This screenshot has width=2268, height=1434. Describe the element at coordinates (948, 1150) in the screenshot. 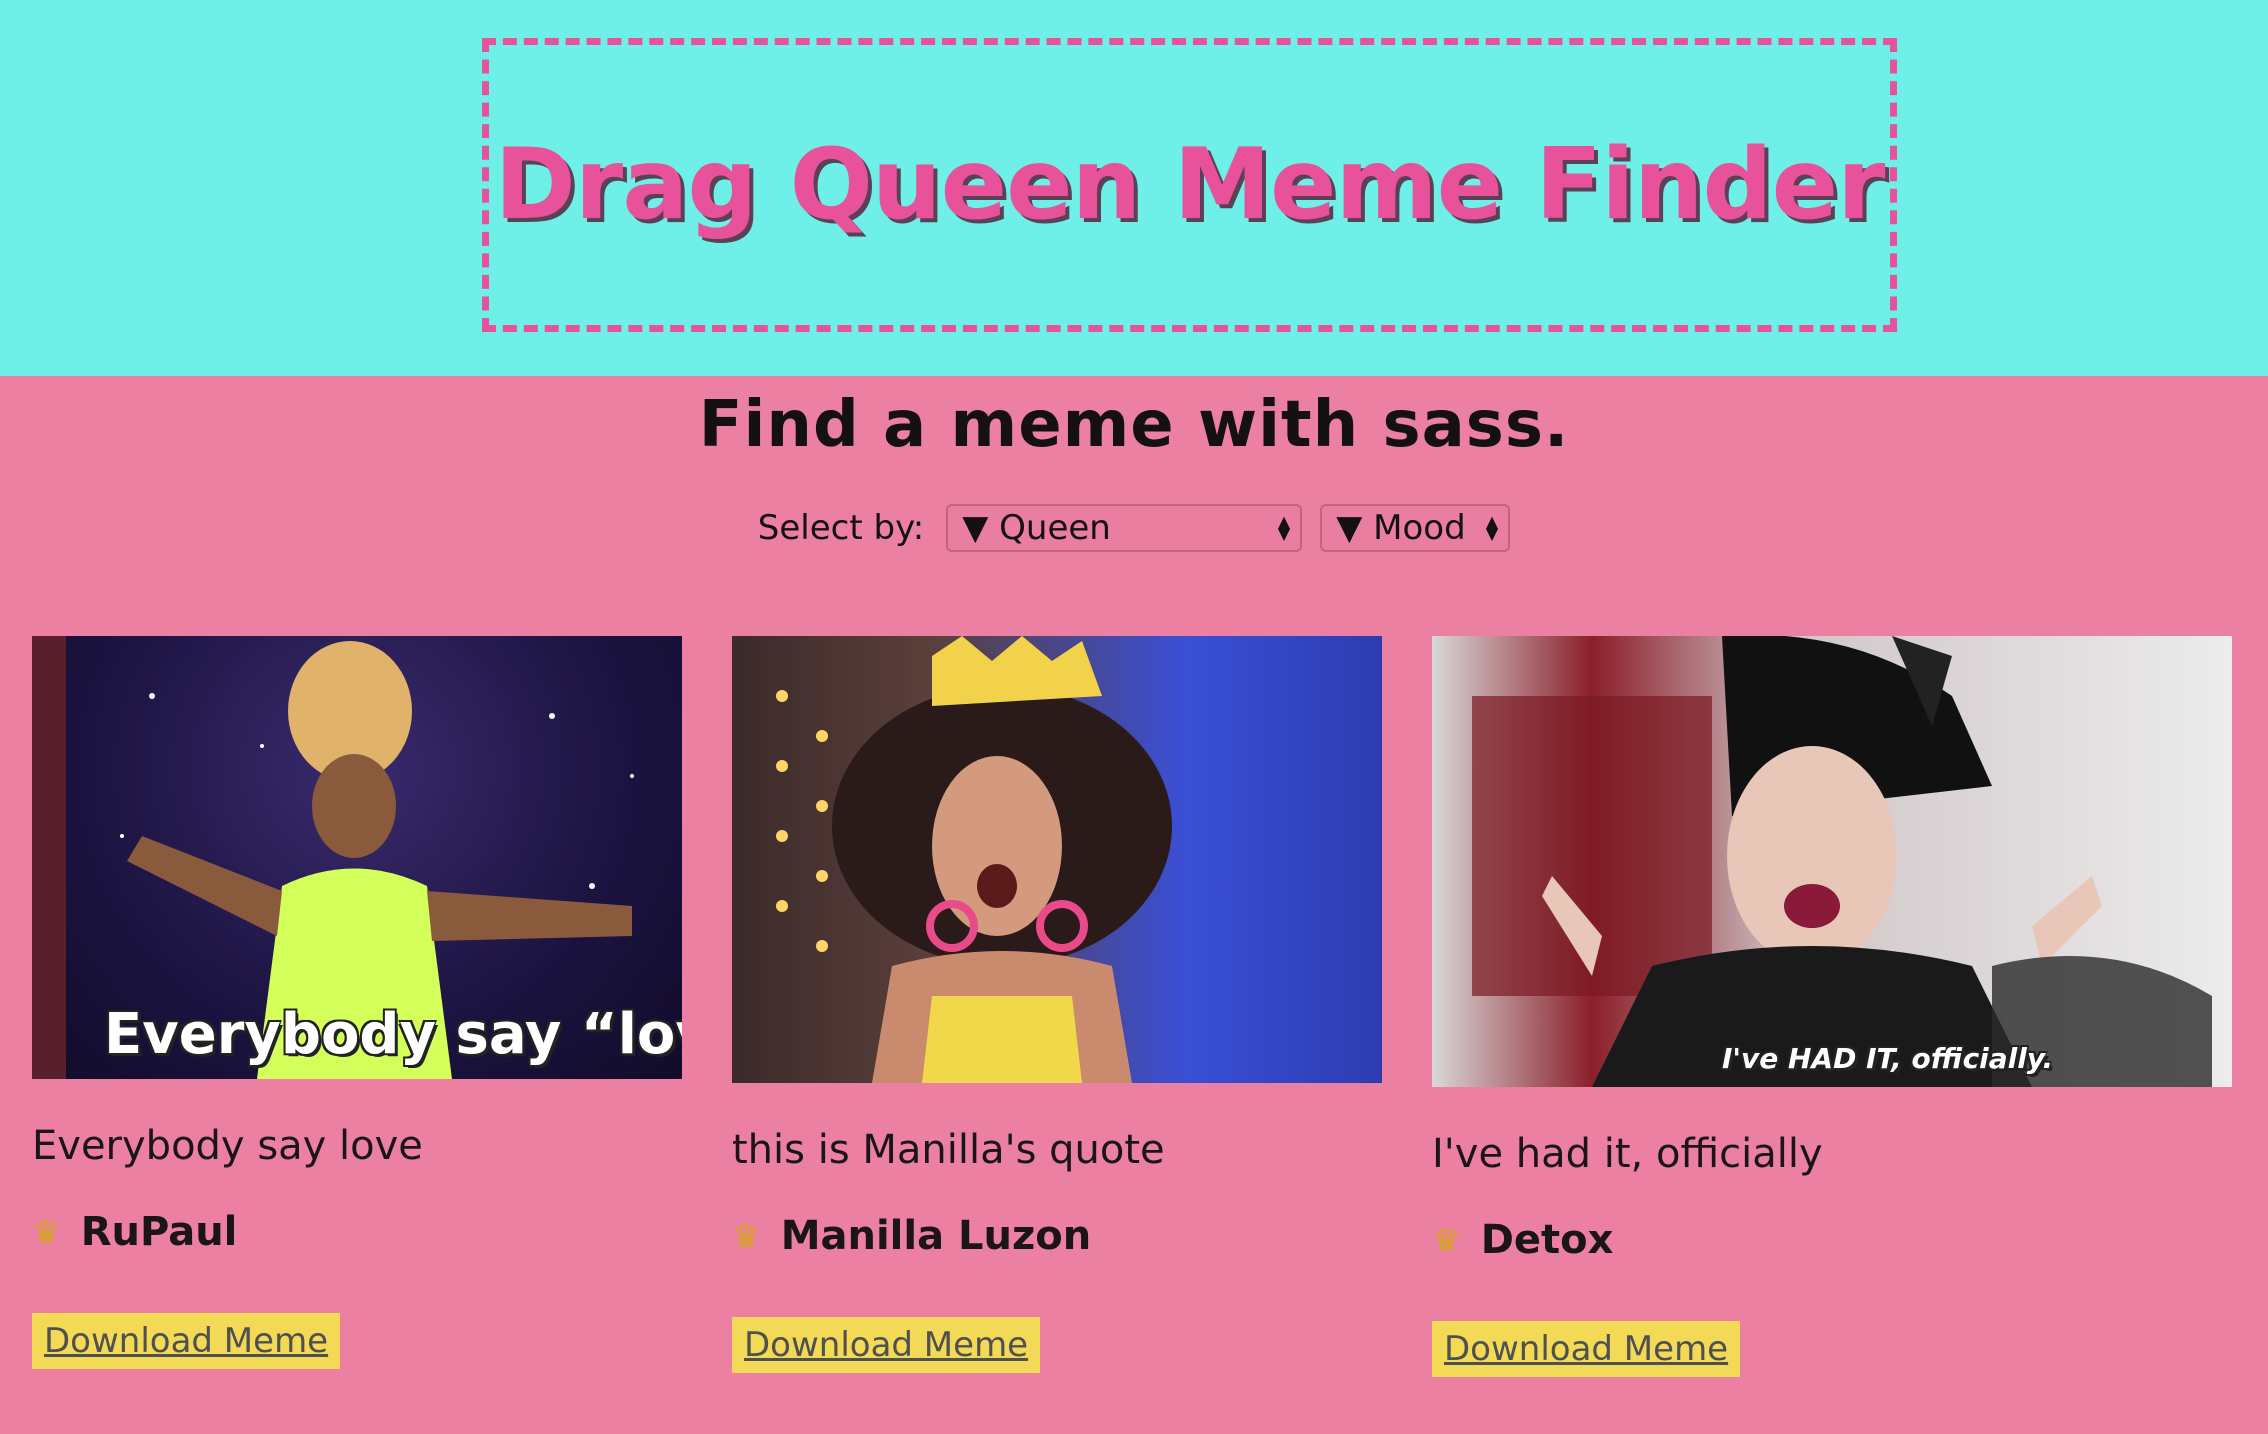

I see `meme-caption: this is Manilla's quote` at that location.